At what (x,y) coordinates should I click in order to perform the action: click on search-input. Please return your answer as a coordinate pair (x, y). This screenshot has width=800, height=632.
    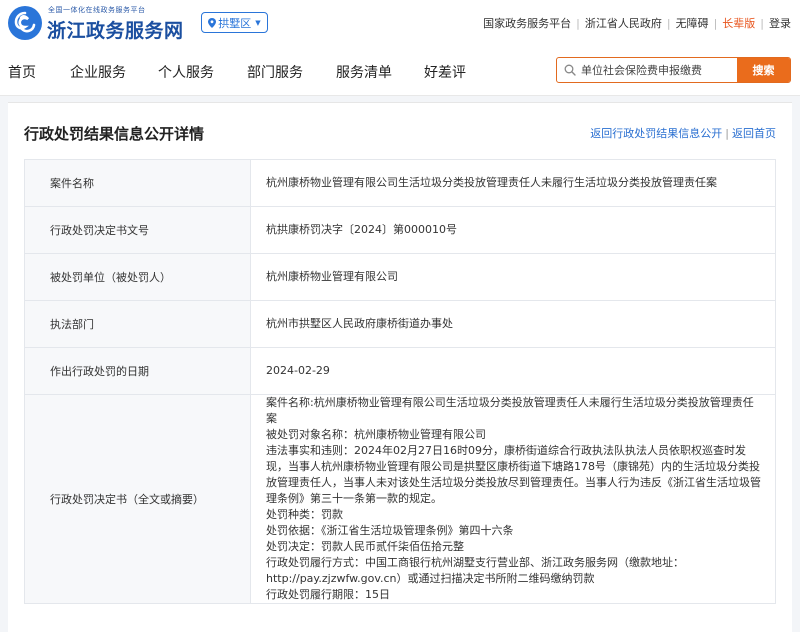
    Looking at the image, I should click on (658, 70).